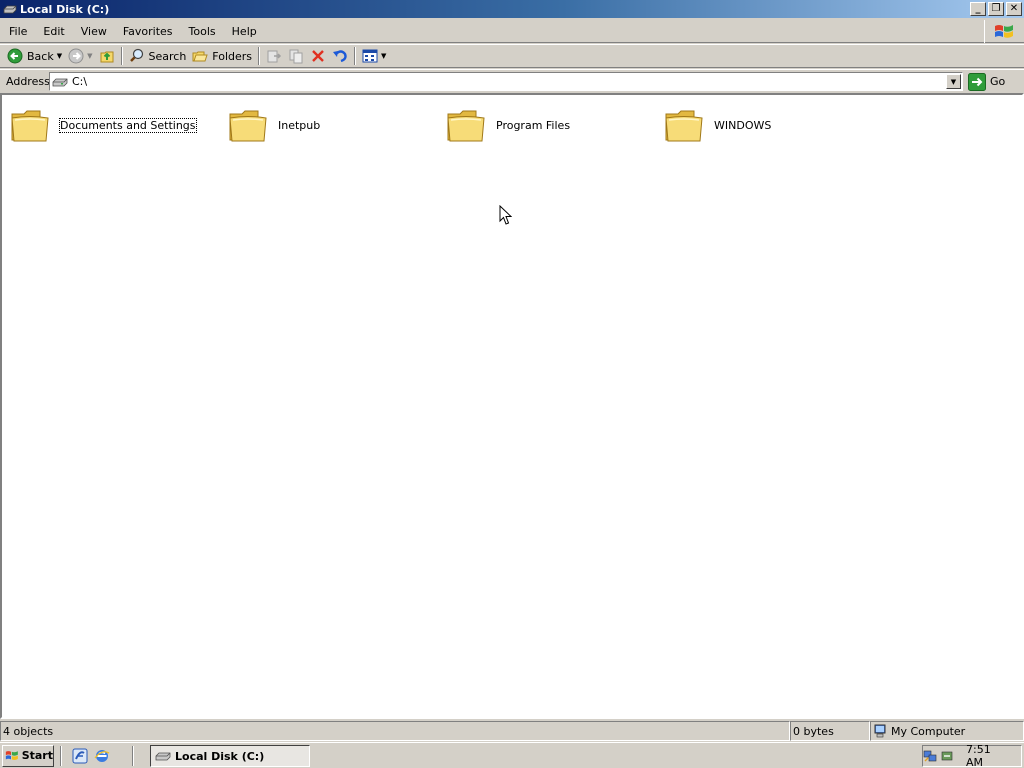 The image size is (1024, 768). Describe the element at coordinates (274, 125) in the screenshot. I see `folder-inetpub: Inetpub` at that location.